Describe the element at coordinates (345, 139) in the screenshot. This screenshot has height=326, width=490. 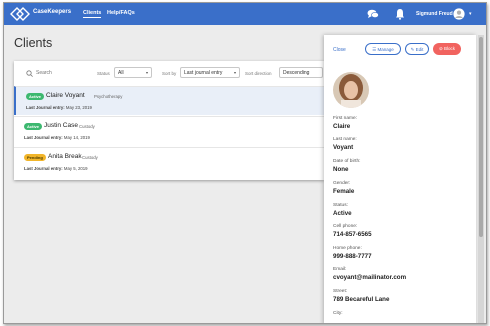
I see `last-name-label: Last name:` at that location.